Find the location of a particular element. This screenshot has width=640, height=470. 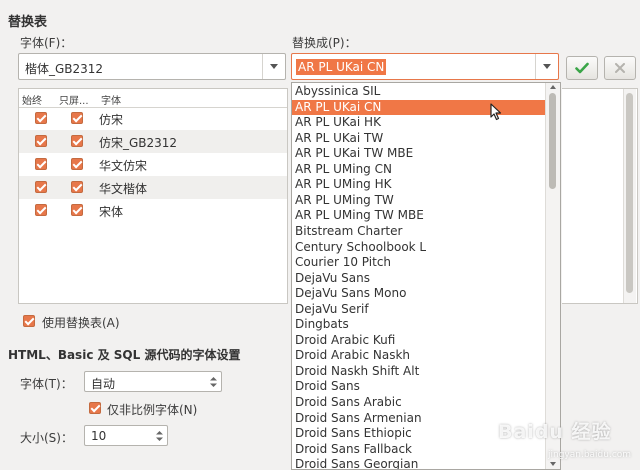

table-row: 仿宋 is located at coordinates (153, 118).